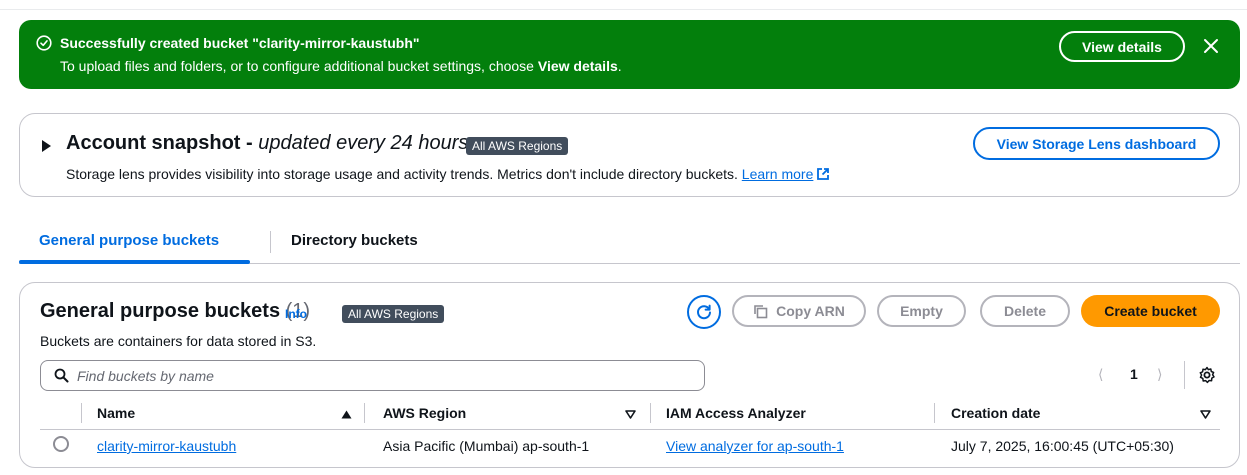 This screenshot has width=1247, height=475. I want to click on info-link: Info, so click(296, 314).